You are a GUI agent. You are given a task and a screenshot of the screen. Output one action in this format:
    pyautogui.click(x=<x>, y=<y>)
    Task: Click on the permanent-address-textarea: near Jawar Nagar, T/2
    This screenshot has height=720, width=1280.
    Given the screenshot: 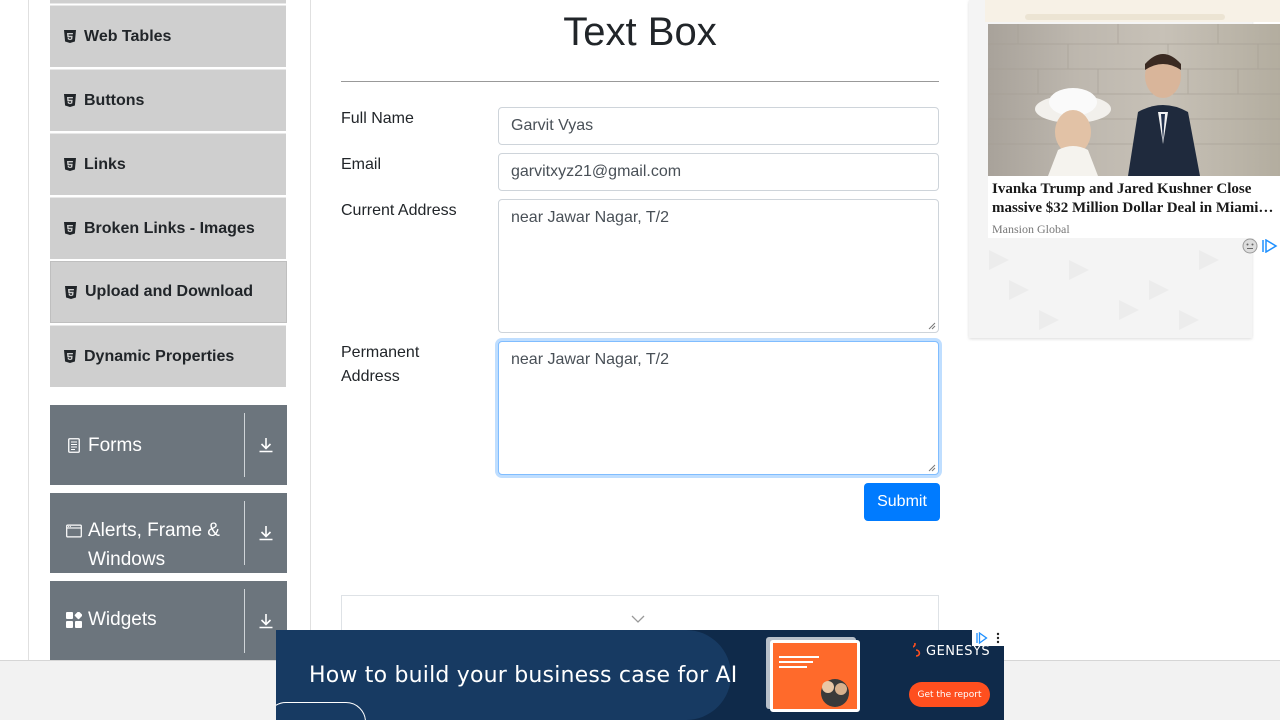 What is the action you would take?
    pyautogui.click(x=718, y=408)
    